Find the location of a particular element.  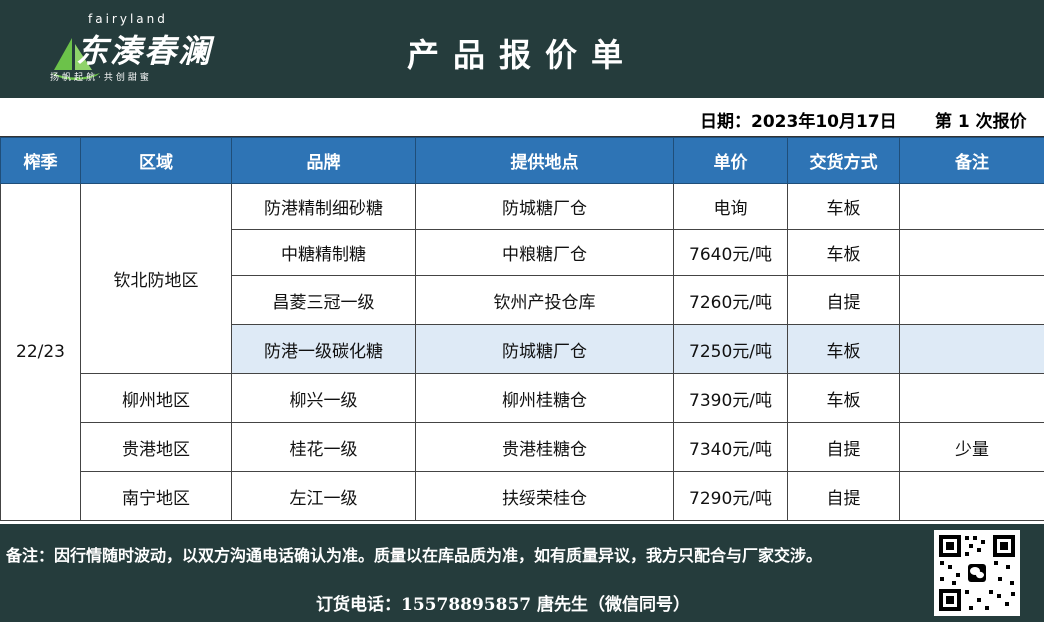

brand-cell: 昌菱三冠一级 is located at coordinates (323, 300).